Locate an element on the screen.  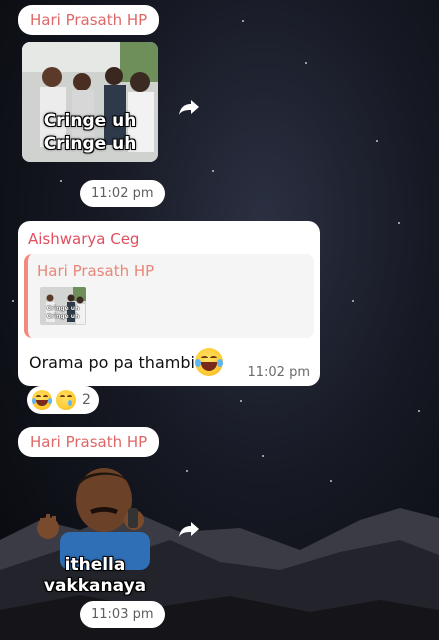
sticker-caption-line-1: Cringe uh is located at coordinates (90, 121).